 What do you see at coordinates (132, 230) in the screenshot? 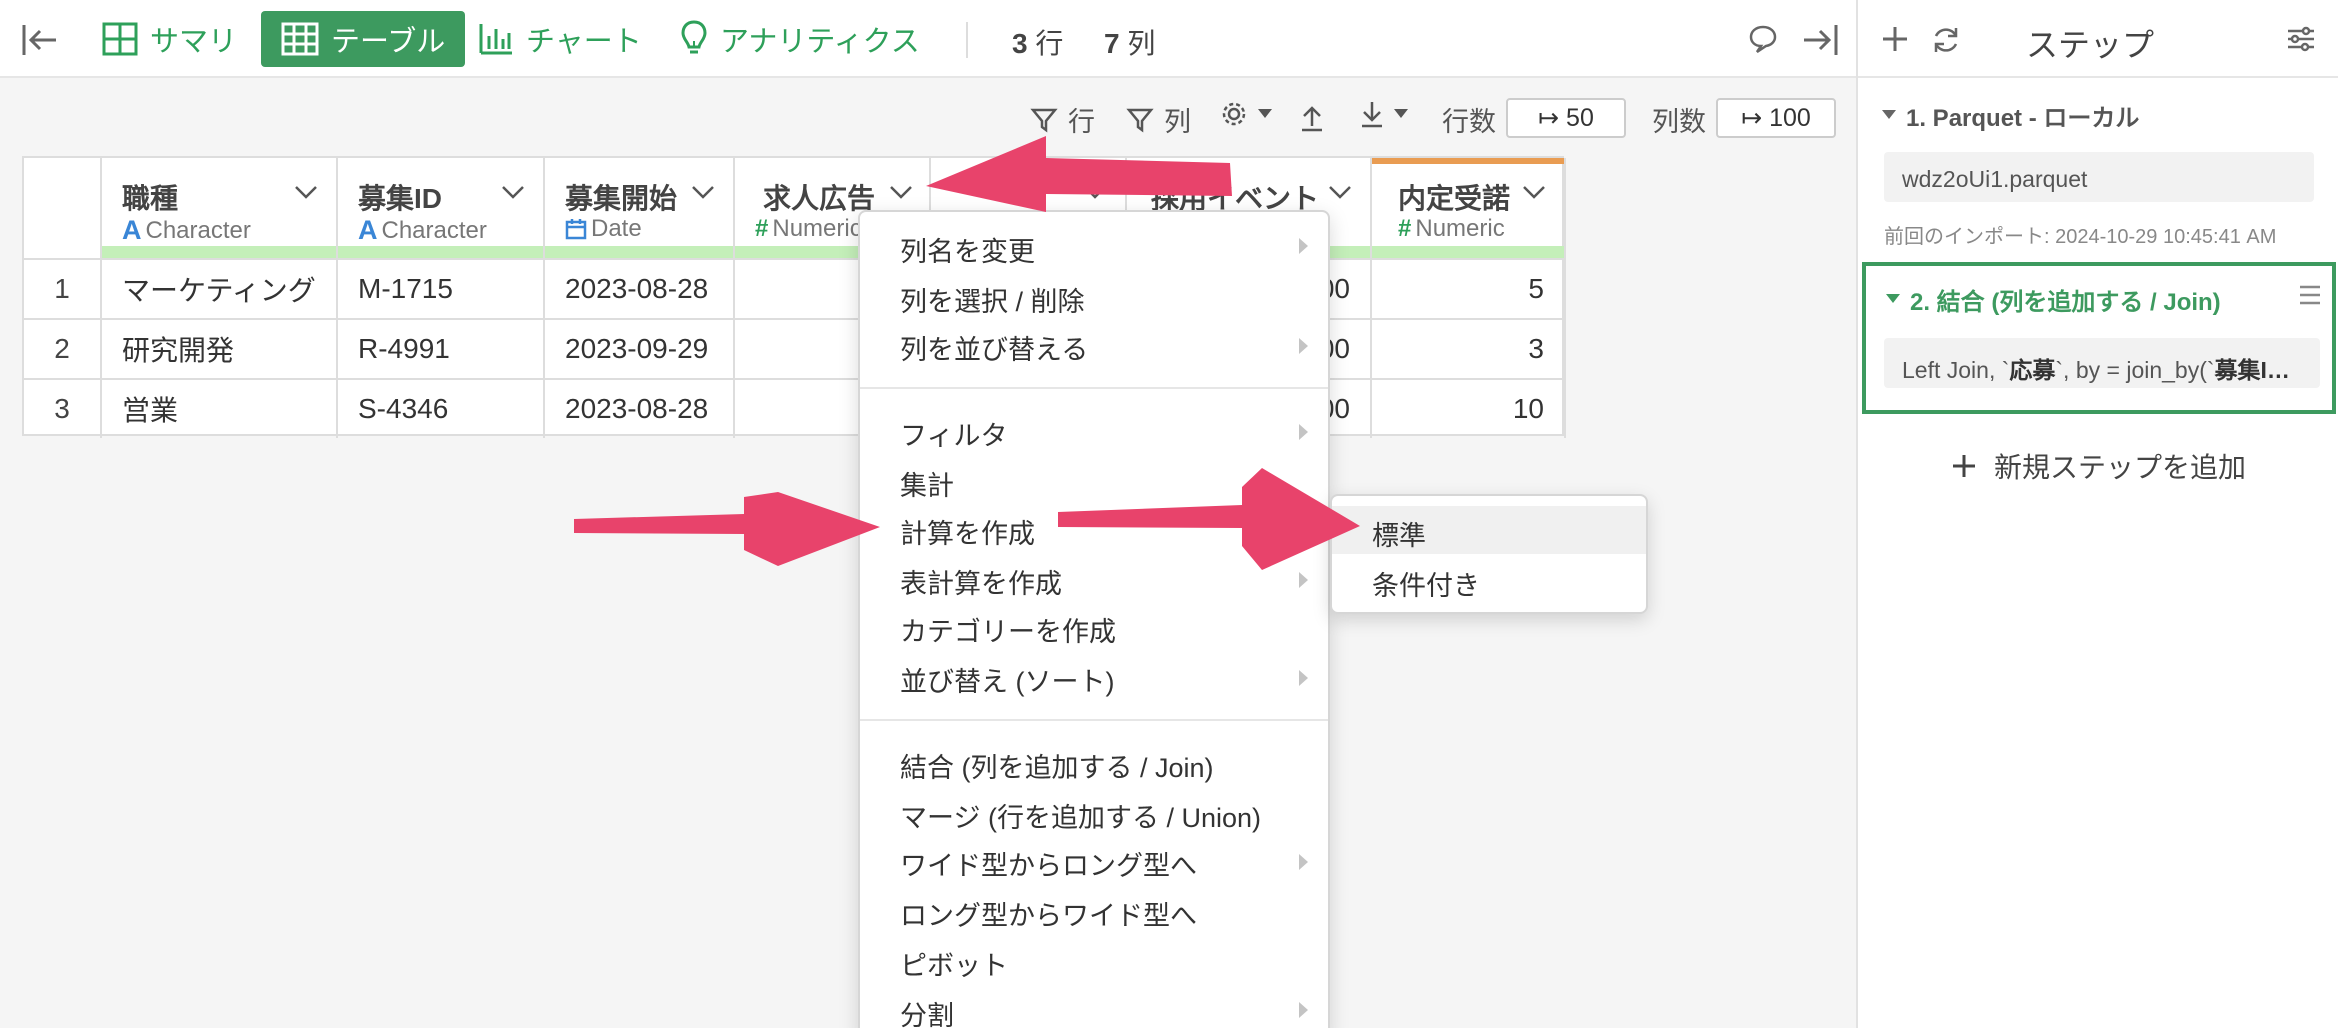
I see `character-type-icon: A` at bounding box center [132, 230].